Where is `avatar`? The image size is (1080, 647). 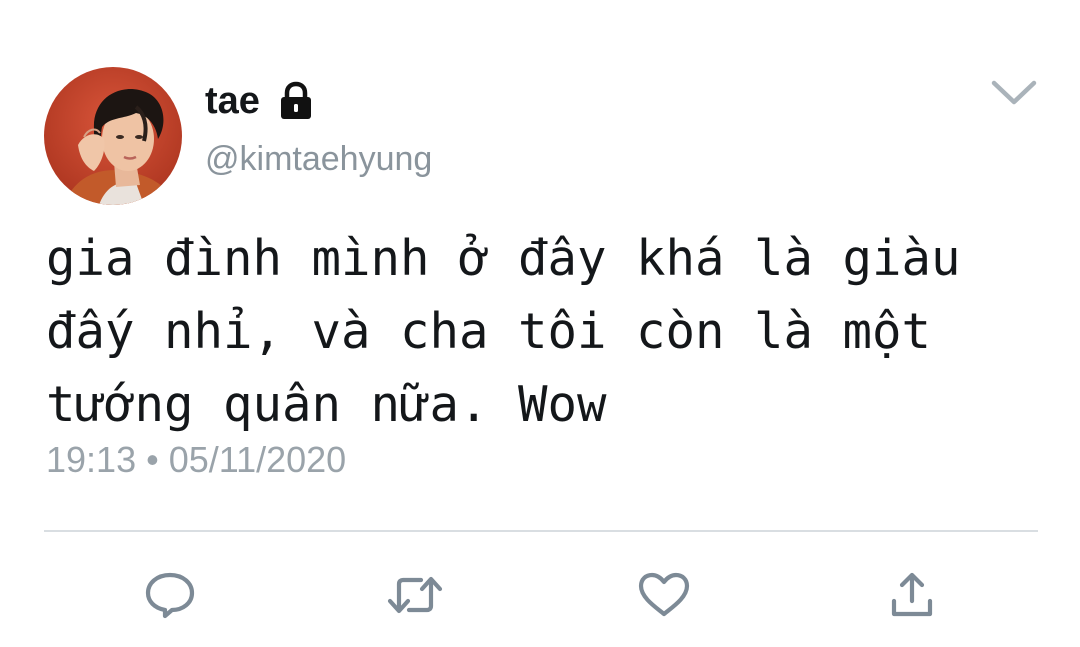 avatar is located at coordinates (113, 136).